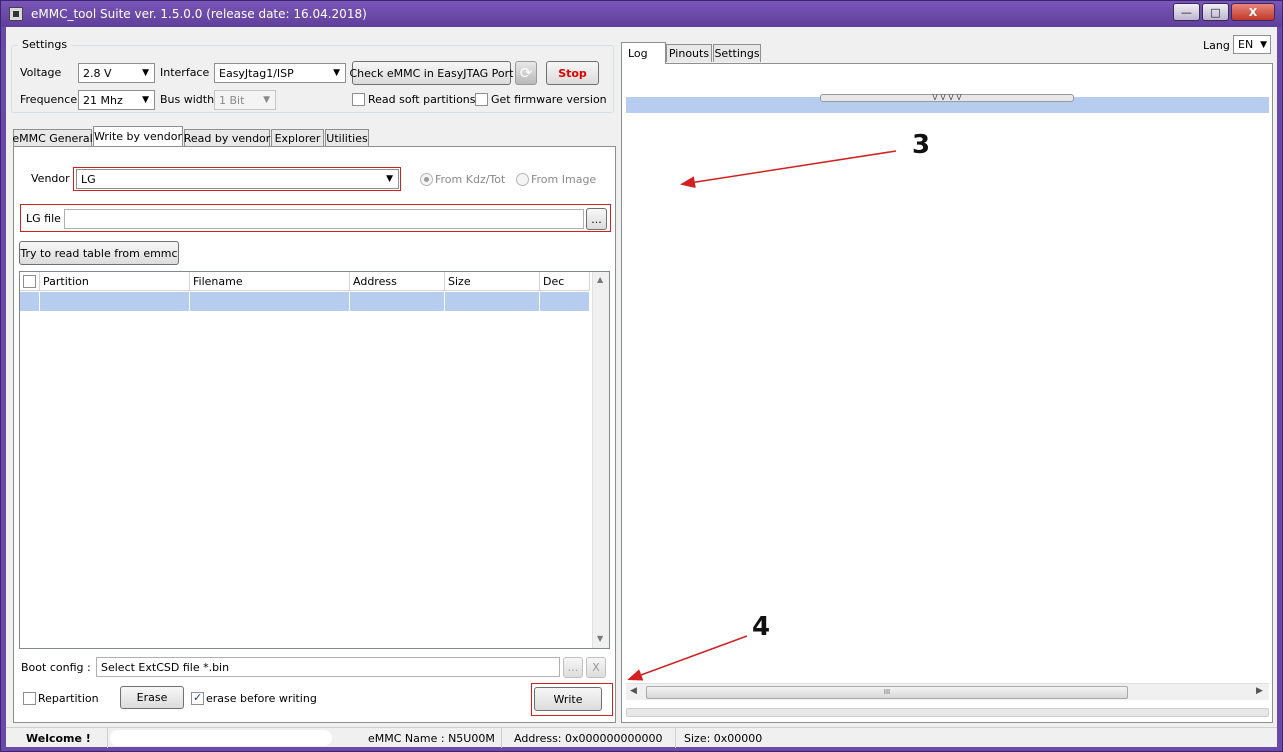  What do you see at coordinates (761, 627) in the screenshot?
I see `annotation-number-4: 4` at bounding box center [761, 627].